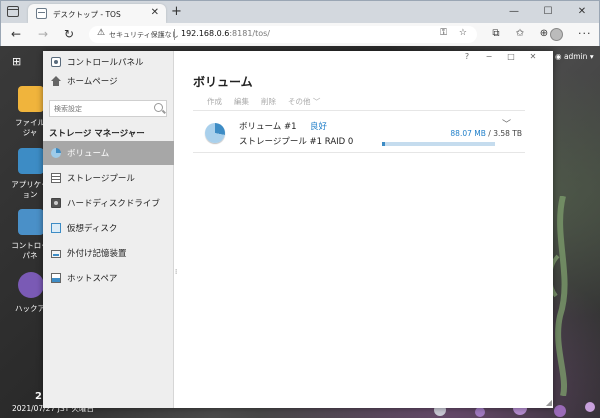 The image size is (600, 418). I want to click on maximize-button: □, so click(511, 57).